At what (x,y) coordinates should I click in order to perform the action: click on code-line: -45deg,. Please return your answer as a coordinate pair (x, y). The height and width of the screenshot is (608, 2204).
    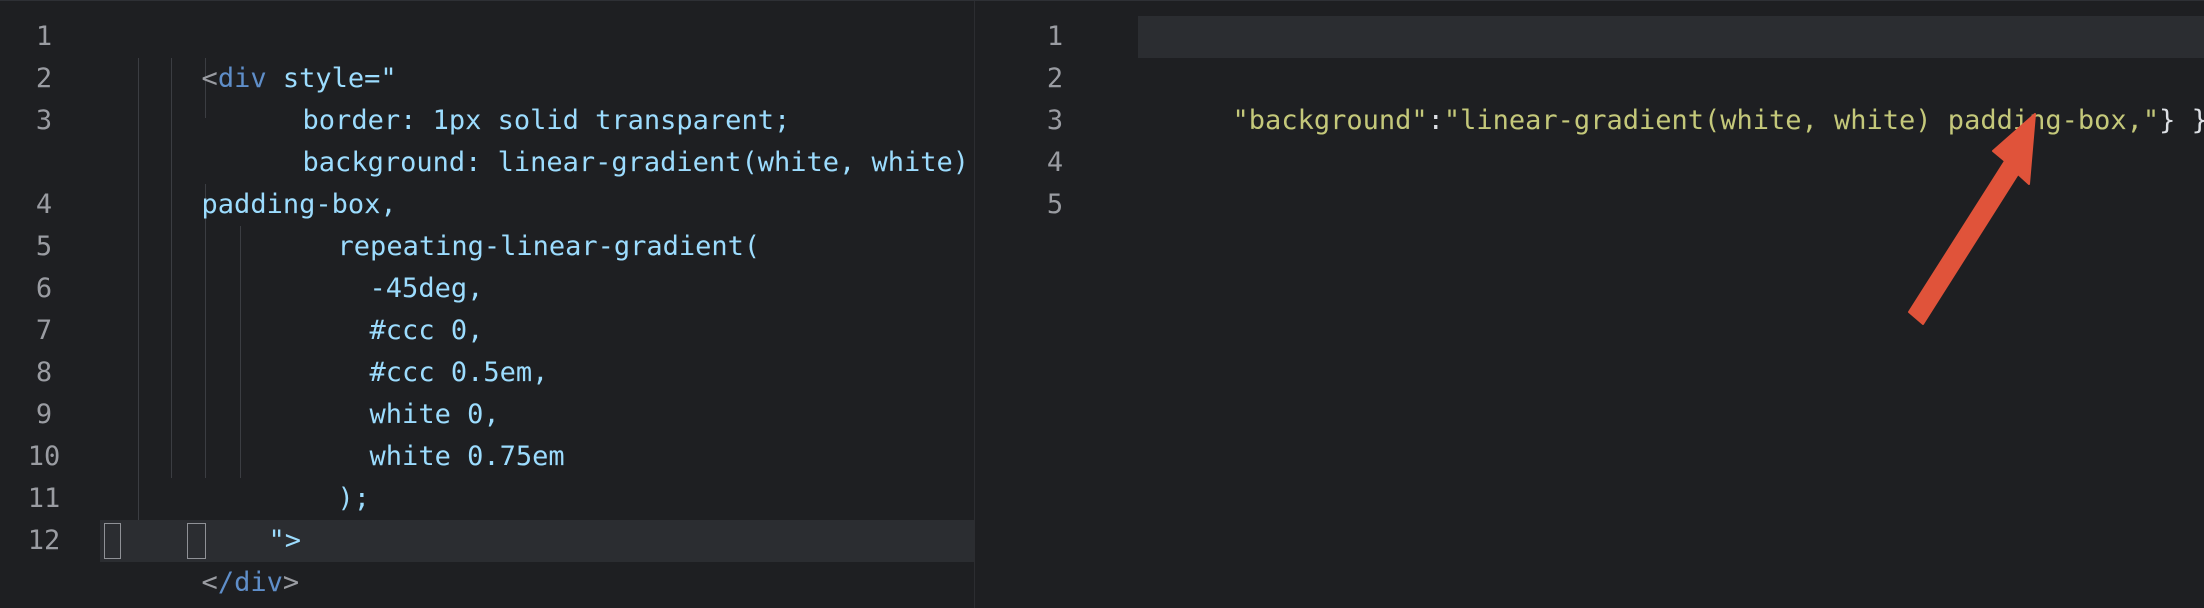
    Looking at the image, I should click on (378, 265).